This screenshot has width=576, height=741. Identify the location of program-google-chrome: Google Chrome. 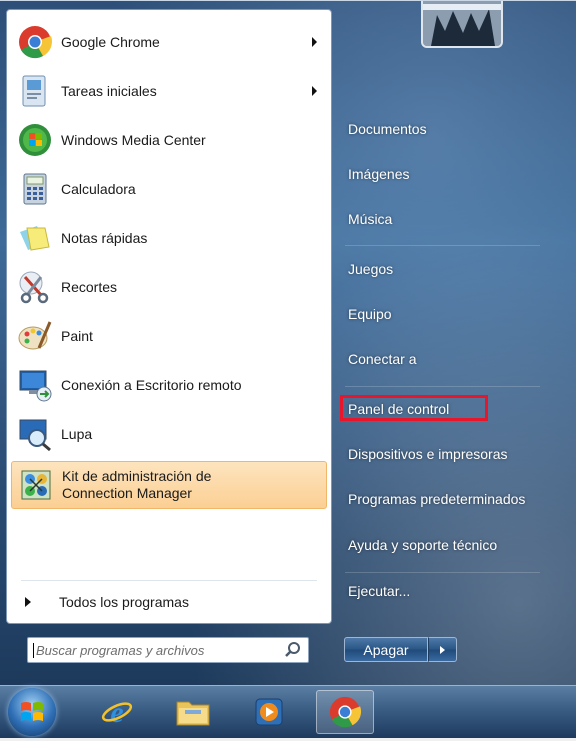
(169, 42).